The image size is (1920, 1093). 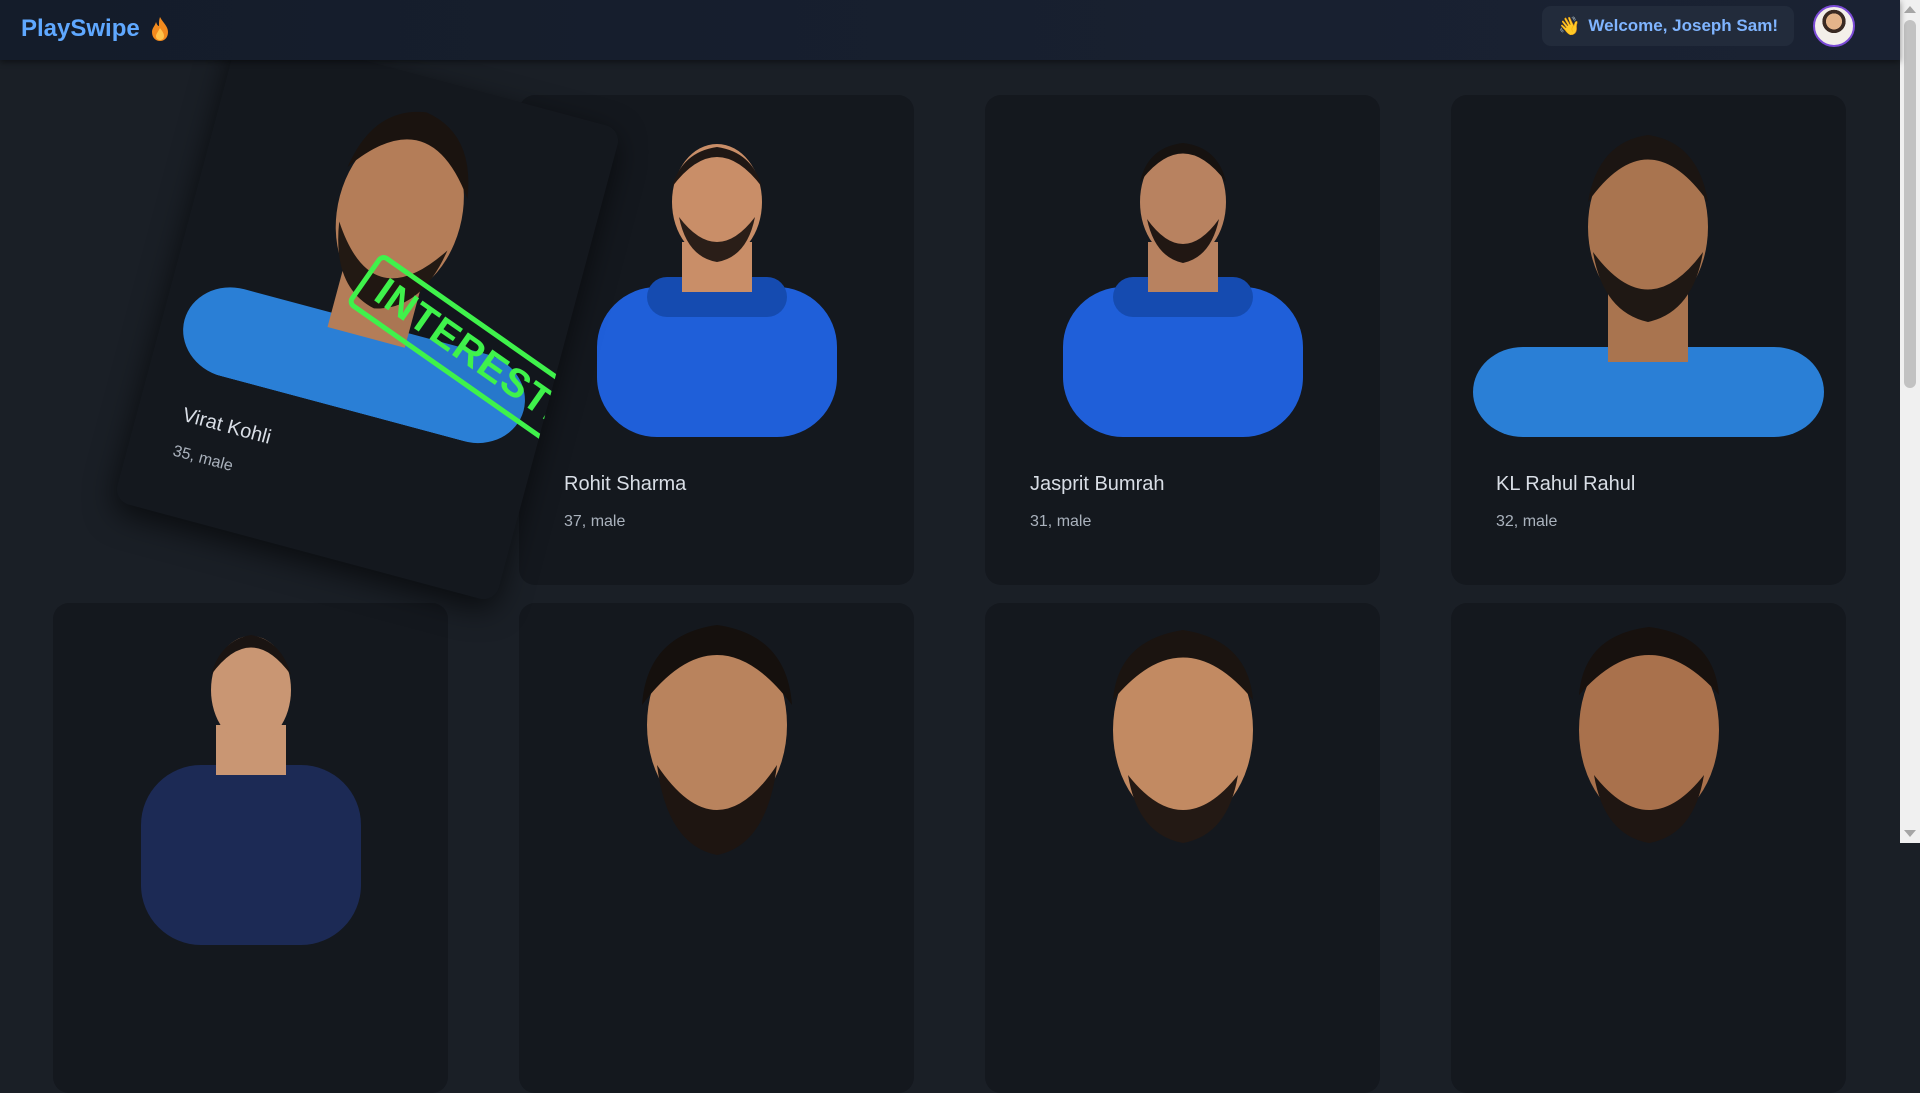 What do you see at coordinates (1097, 484) in the screenshot?
I see `player-name: Jasprit Bumrah` at bounding box center [1097, 484].